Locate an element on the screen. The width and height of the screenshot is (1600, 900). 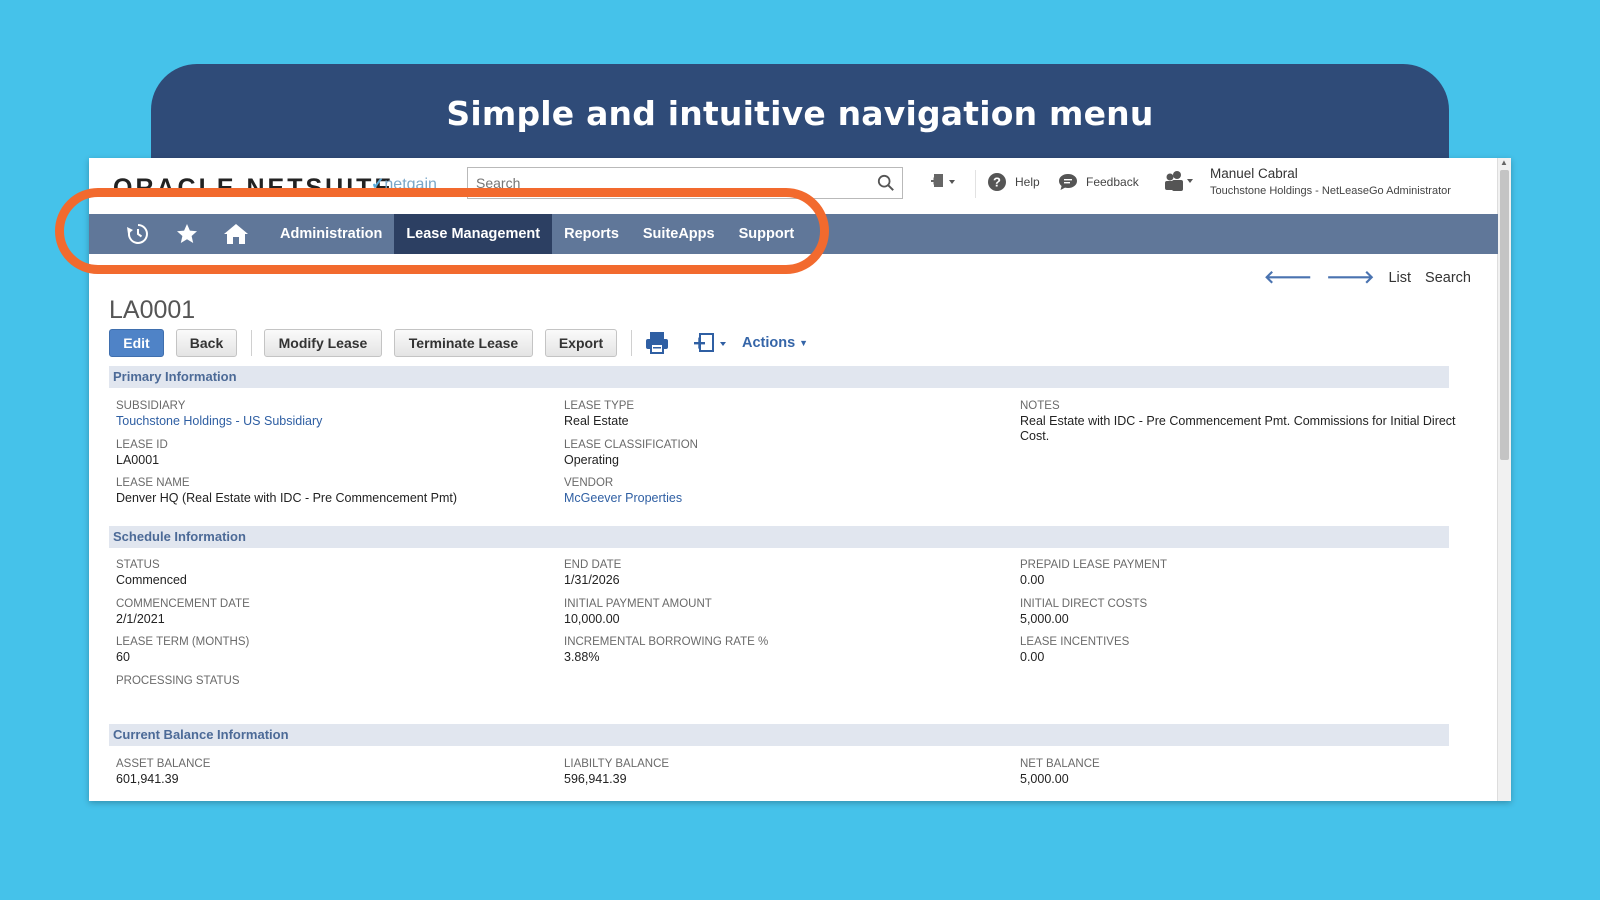
user-name: Manuel Cabral is located at coordinates (1254, 173).